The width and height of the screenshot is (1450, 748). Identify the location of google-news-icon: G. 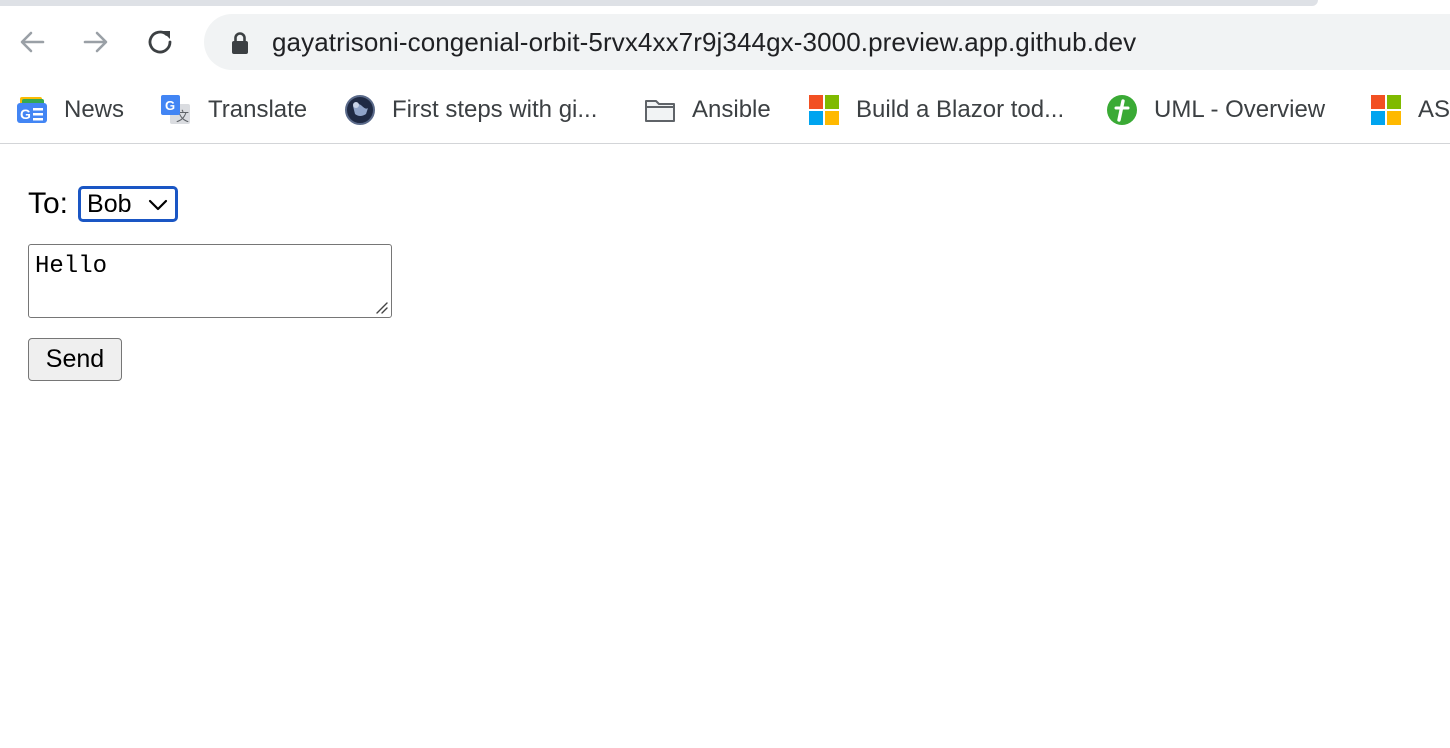
(32, 110).